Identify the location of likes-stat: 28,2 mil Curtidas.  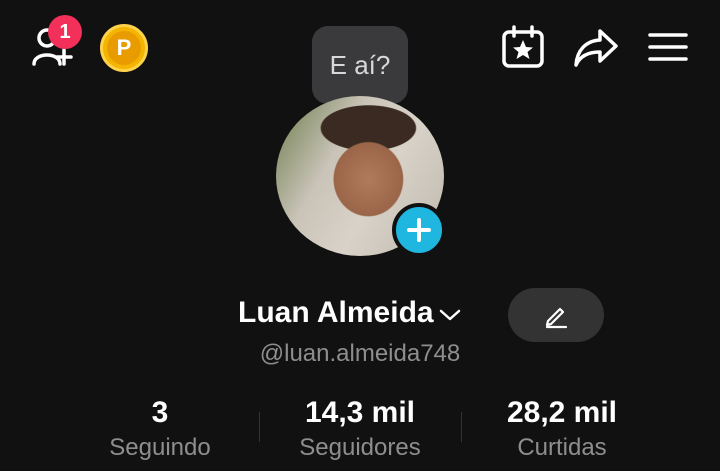
(562, 429).